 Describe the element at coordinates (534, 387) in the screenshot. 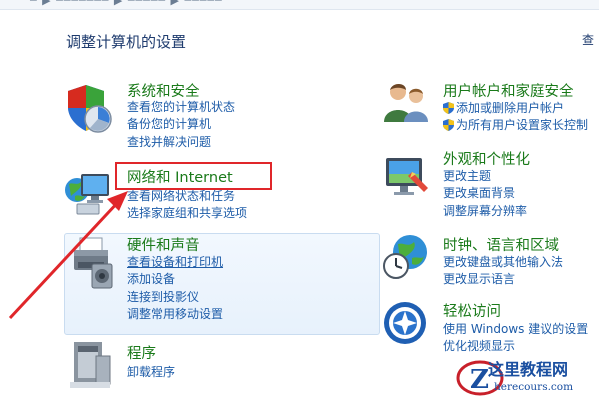

I see `watermark-url: herecours.com` at that location.